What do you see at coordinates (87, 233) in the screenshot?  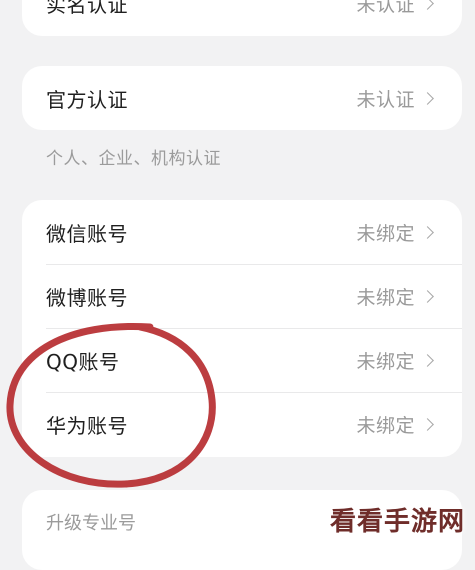 I see `wechat-account-label: 微信账号` at bounding box center [87, 233].